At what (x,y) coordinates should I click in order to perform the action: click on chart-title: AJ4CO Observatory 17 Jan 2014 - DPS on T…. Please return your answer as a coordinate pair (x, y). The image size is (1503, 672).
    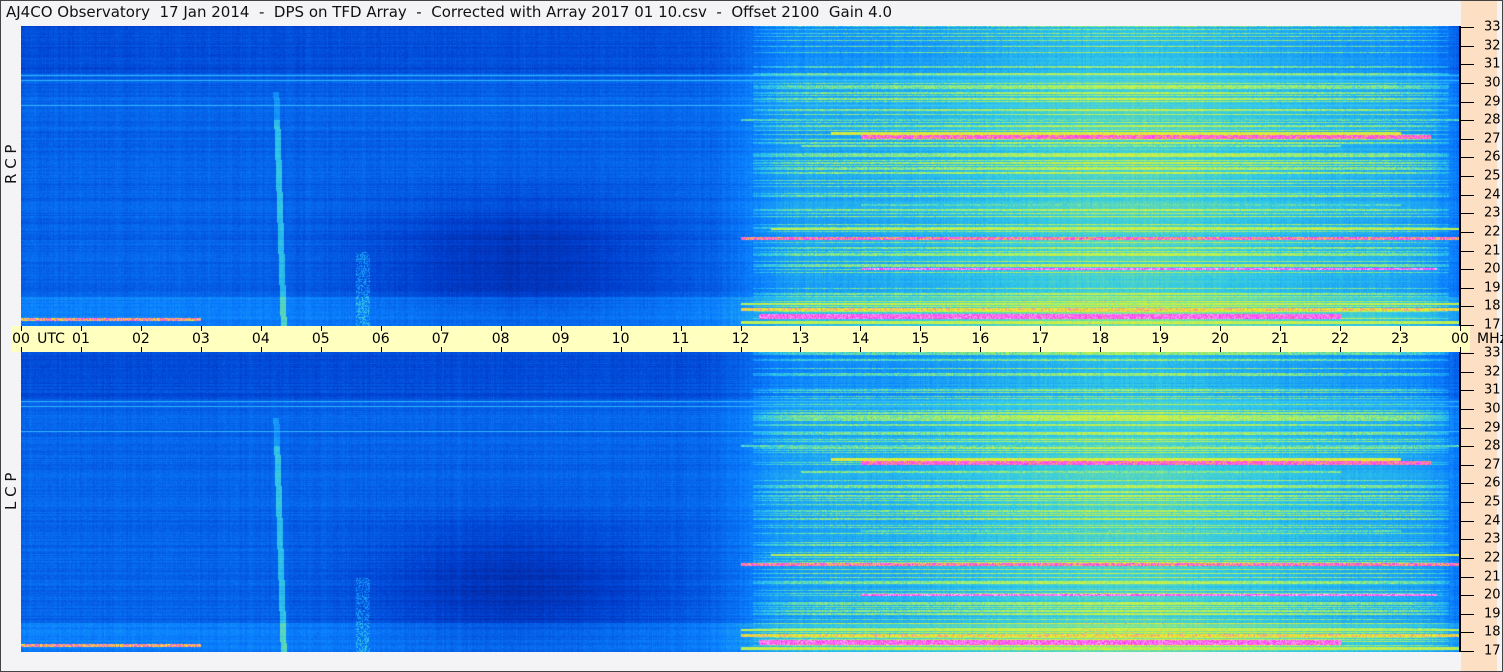
    Looking at the image, I should click on (449, 12).